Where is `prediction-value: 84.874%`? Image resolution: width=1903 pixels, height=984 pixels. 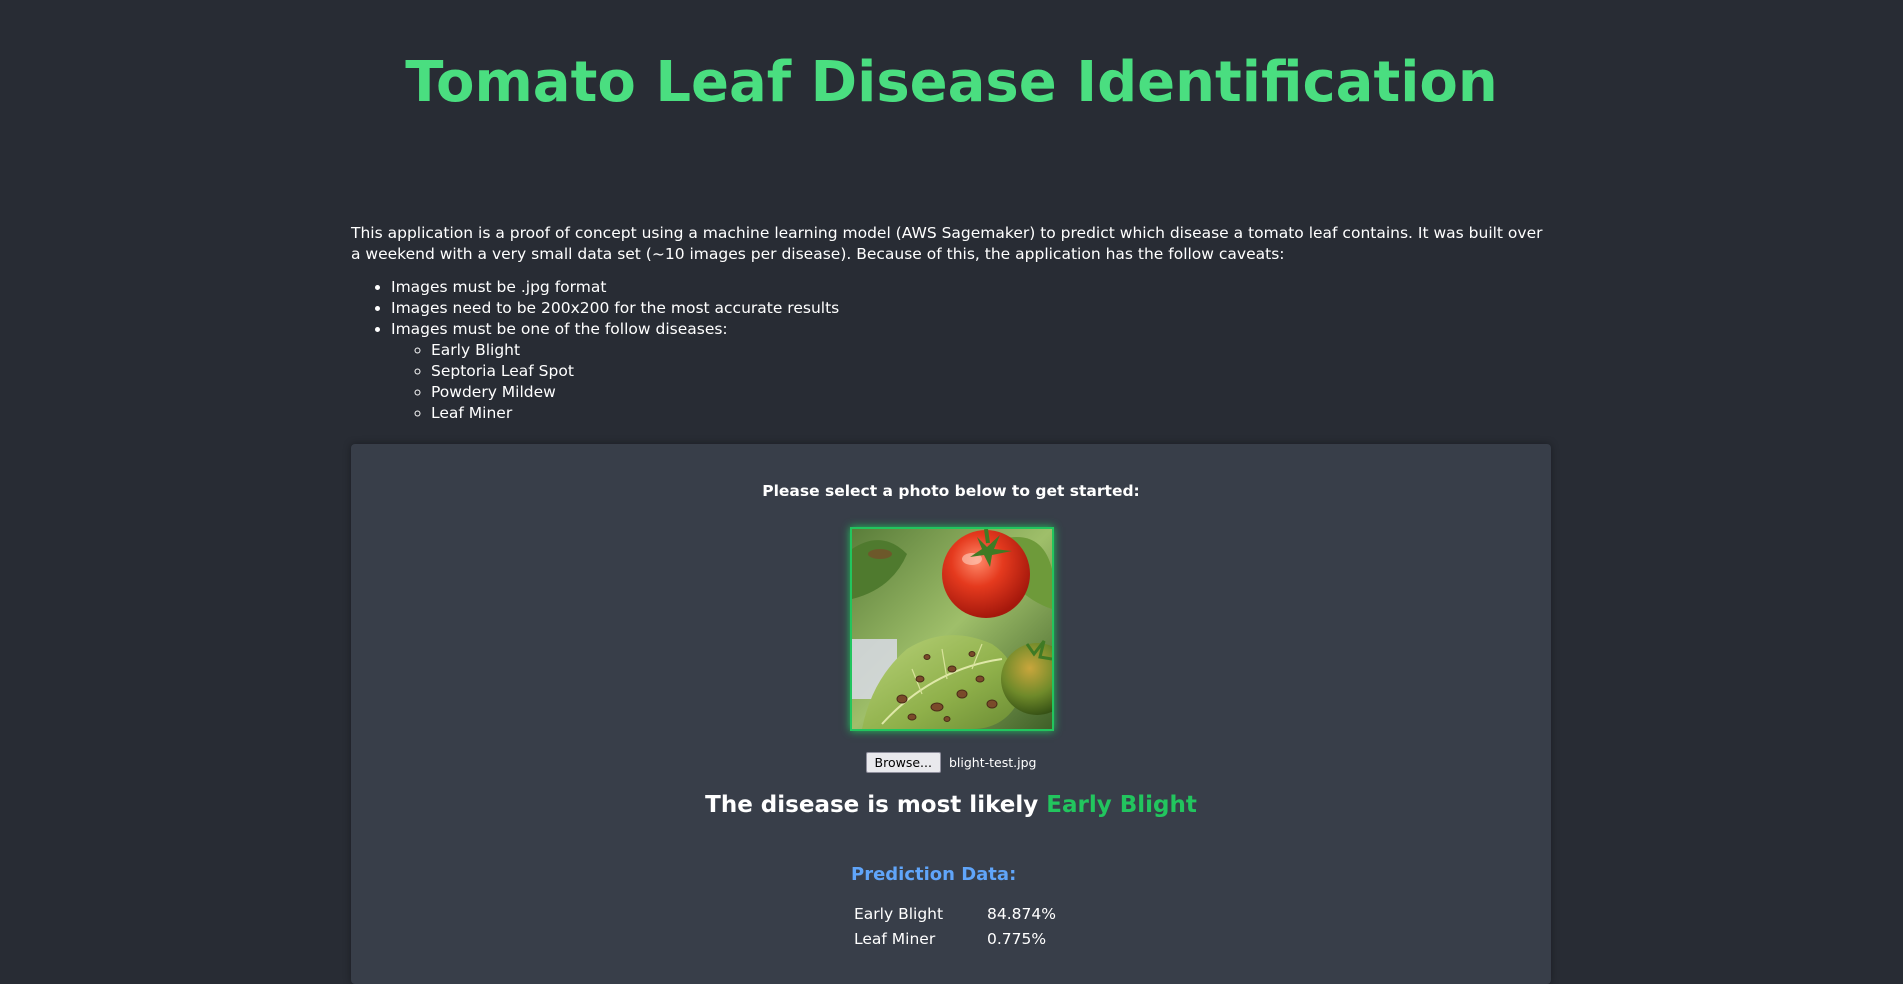 prediction-value: 84.874% is located at coordinates (1021, 913).